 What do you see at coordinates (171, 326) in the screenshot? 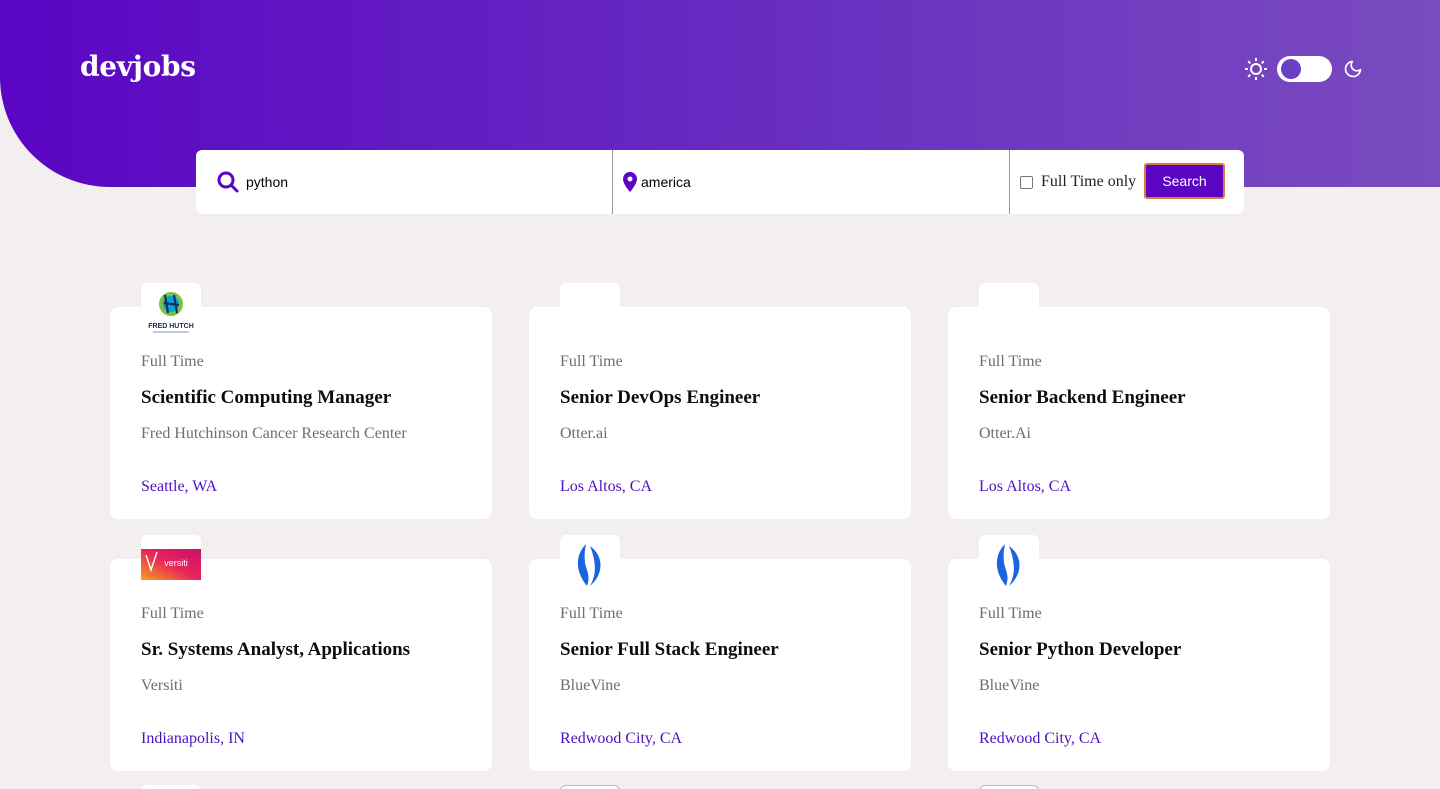
I see `svg-text: FRED HUTCH` at bounding box center [171, 326].